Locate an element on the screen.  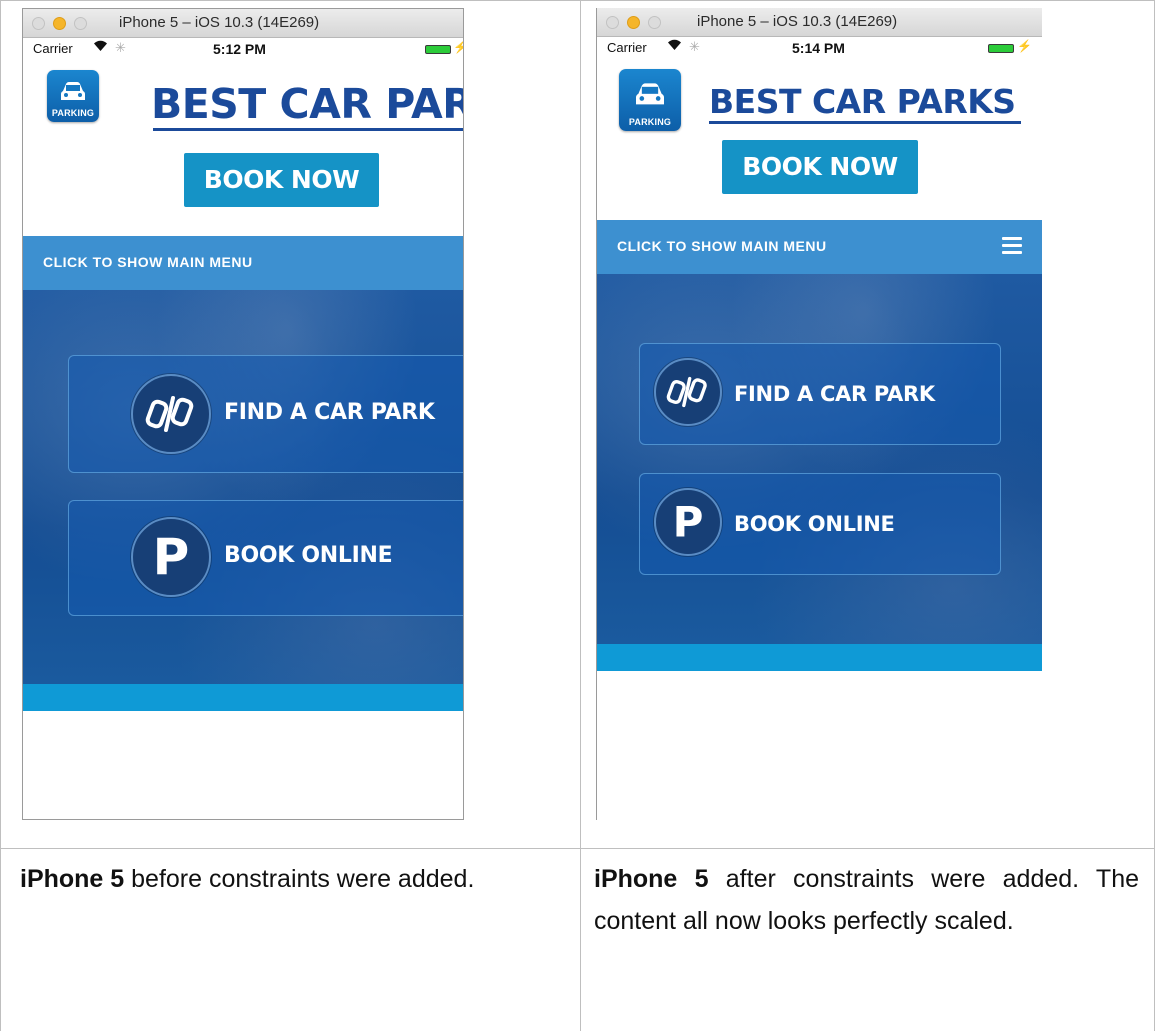
caption-before-text: before constraints were added. is located at coordinates (299, 879).